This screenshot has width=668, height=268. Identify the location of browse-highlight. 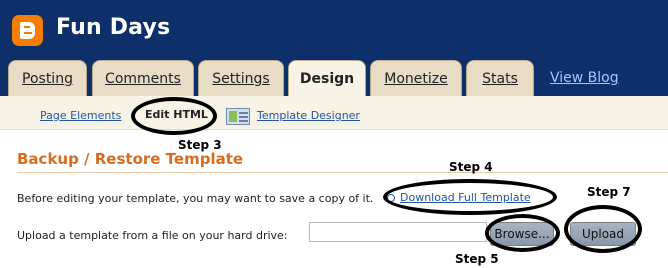
(522, 233).